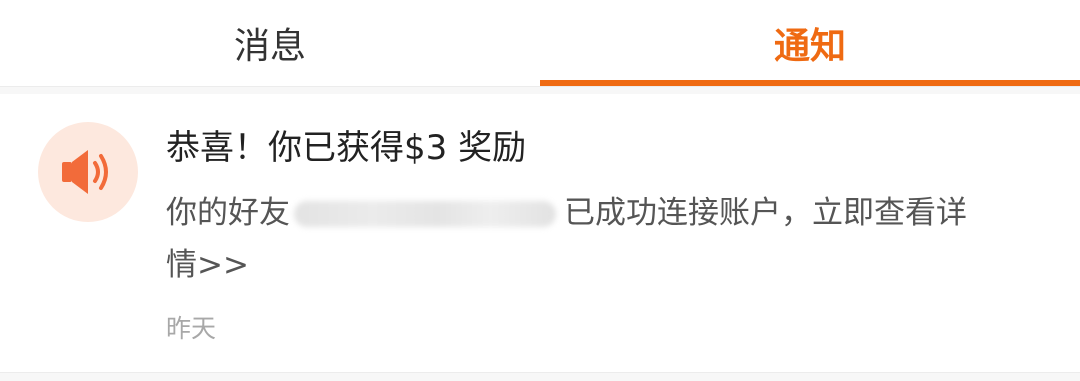 The width and height of the screenshot is (1080, 381). What do you see at coordinates (765, 213) in the screenshot?
I see `body-suffix: 已成功连接账户，立即查看详` at bounding box center [765, 213].